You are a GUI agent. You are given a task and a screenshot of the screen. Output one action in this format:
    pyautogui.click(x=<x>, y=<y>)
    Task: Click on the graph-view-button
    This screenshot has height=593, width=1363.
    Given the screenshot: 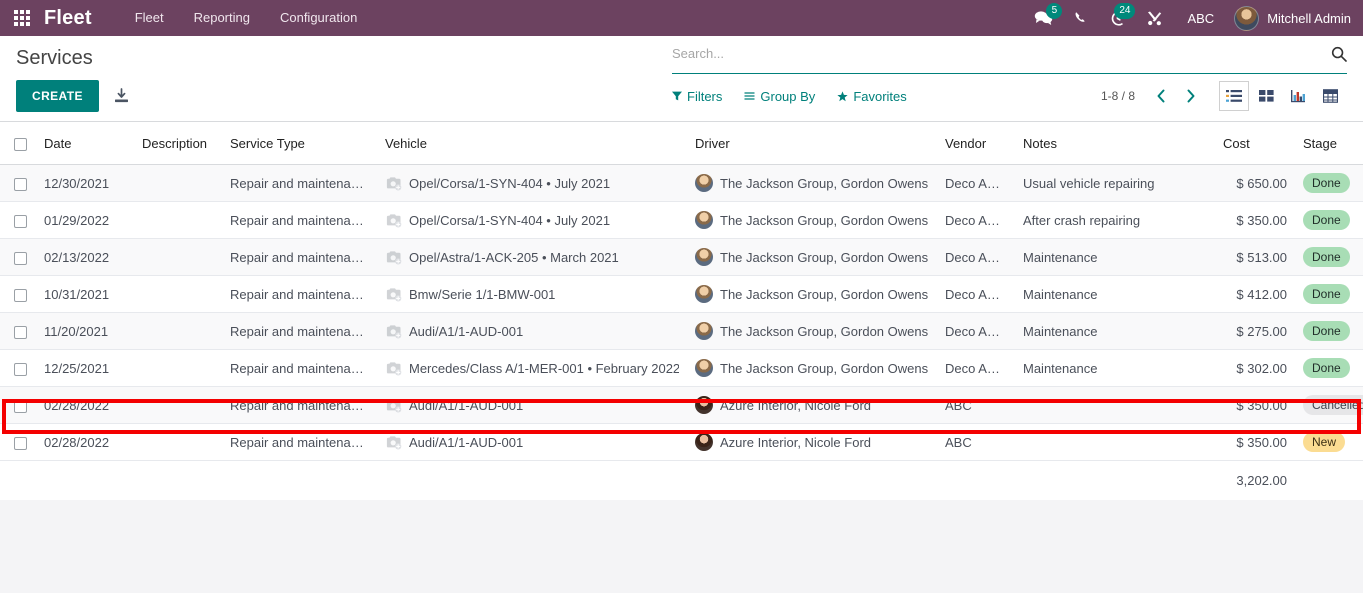 What is the action you would take?
    pyautogui.click(x=1298, y=96)
    